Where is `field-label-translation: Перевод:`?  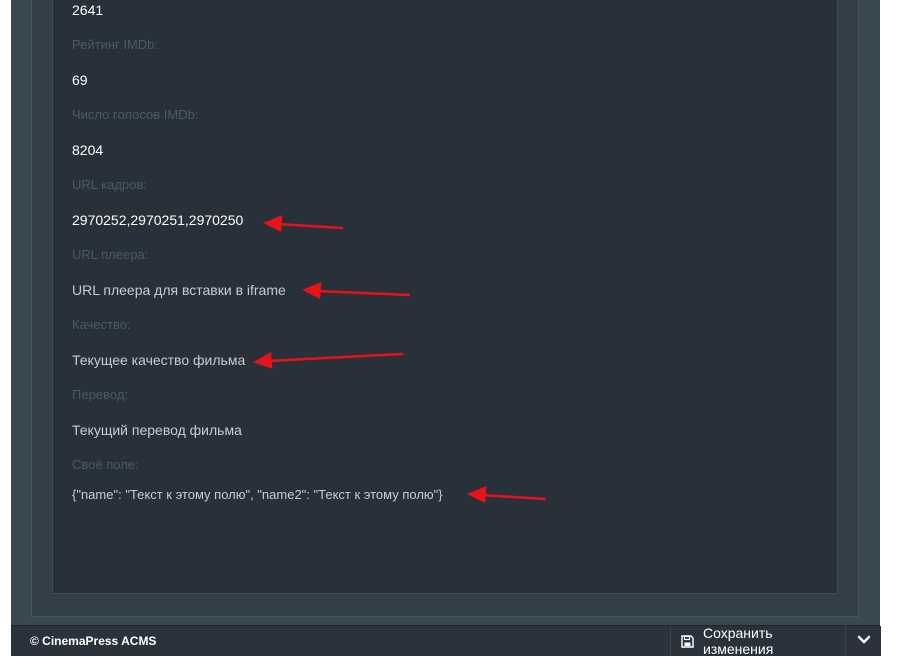 field-label-translation: Перевод: is located at coordinates (100, 394).